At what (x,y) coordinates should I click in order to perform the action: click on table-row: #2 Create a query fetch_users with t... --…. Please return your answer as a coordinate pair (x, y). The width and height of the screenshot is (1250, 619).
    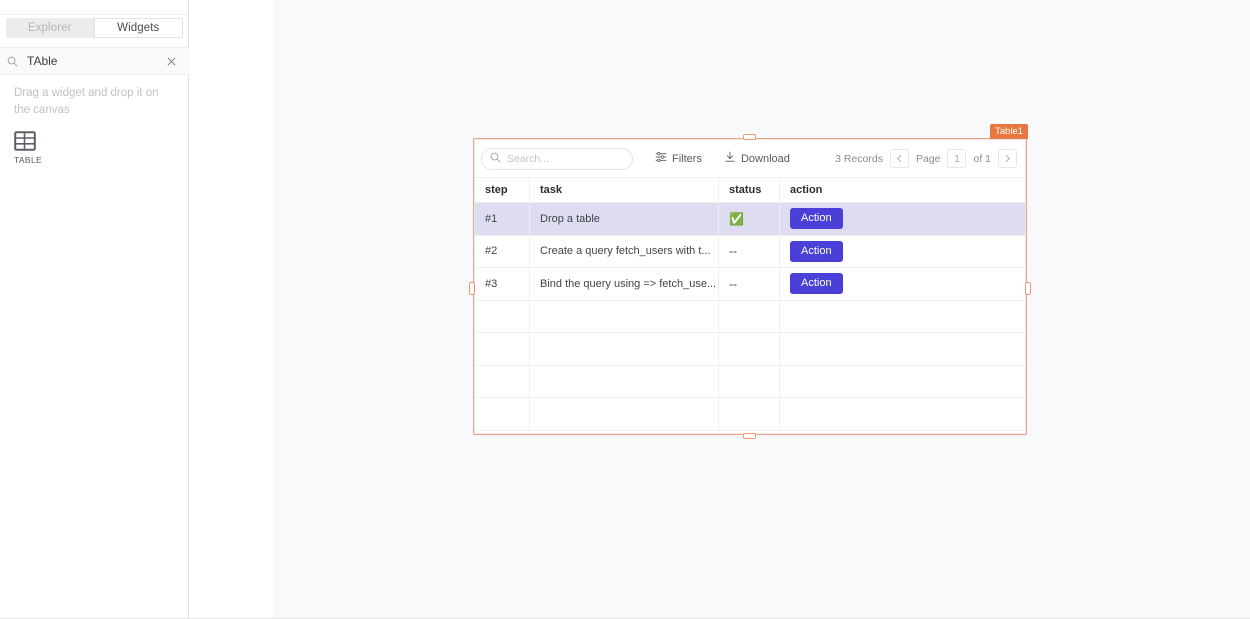
    Looking at the image, I should click on (750, 251).